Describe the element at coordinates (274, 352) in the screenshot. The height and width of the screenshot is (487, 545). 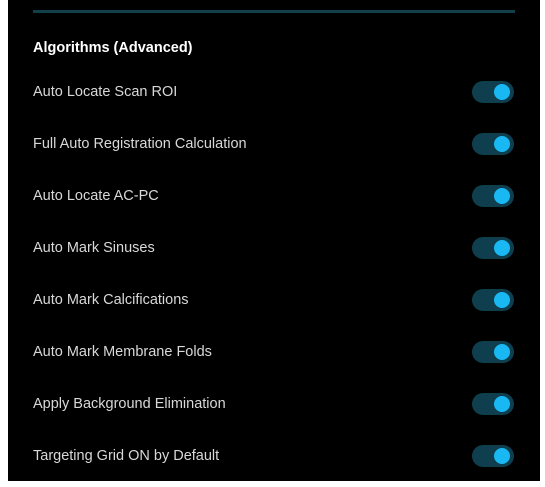
I see `setting-row-auto-mark-membrane-folds: Auto Mark Membrane Folds` at that location.